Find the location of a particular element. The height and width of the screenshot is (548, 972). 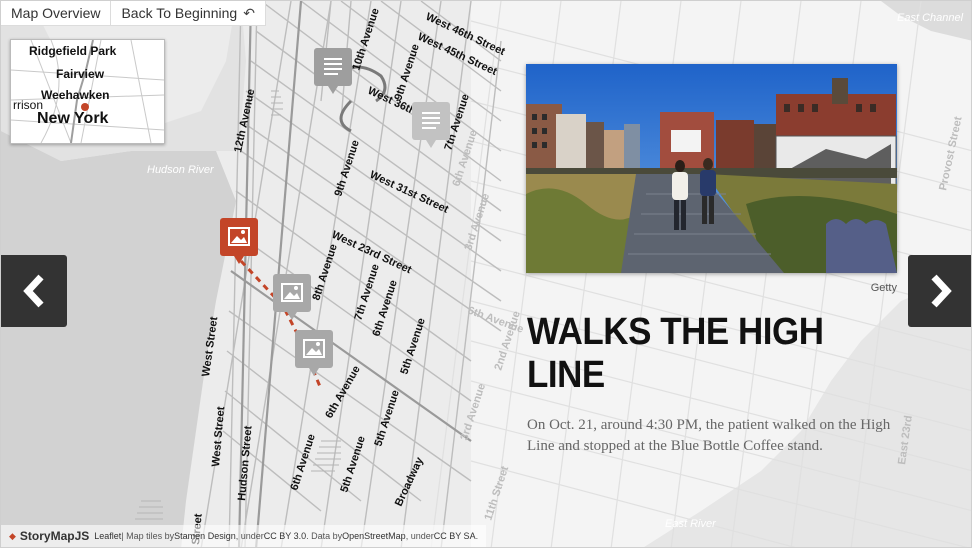

undo-arrow-icon: ↶ is located at coordinates (249, 13).